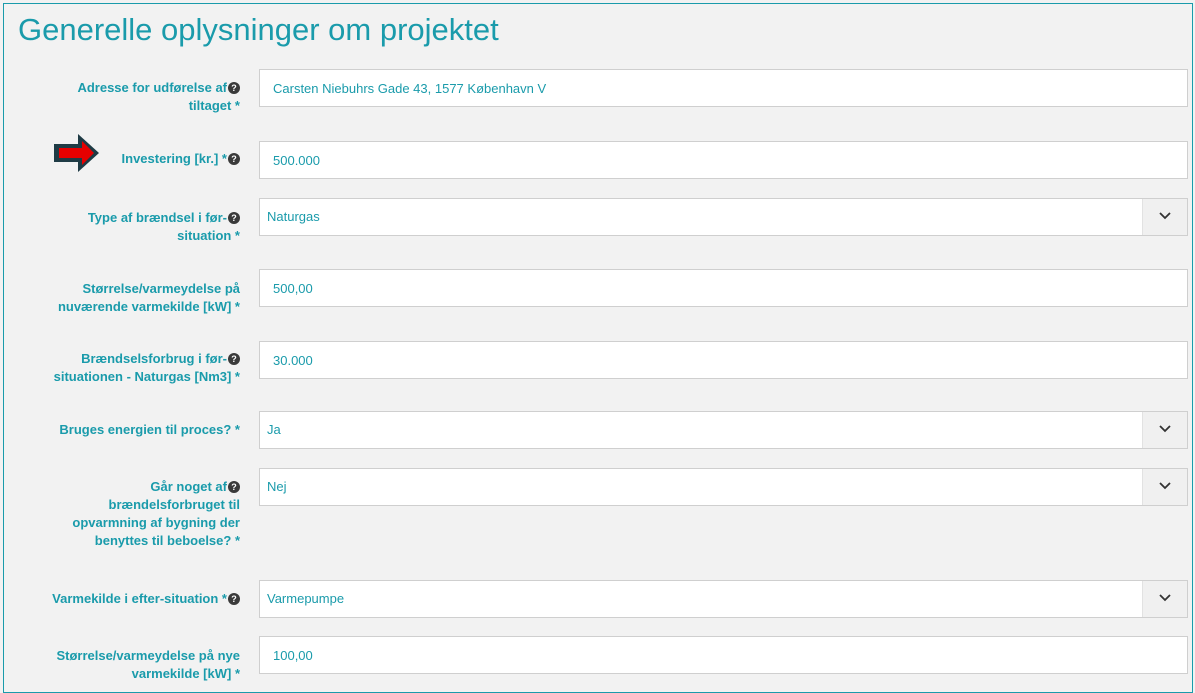 Image resolution: width=1195 pixels, height=693 pixels. I want to click on investment-label: Investering [kr.] *?, so click(120, 159).